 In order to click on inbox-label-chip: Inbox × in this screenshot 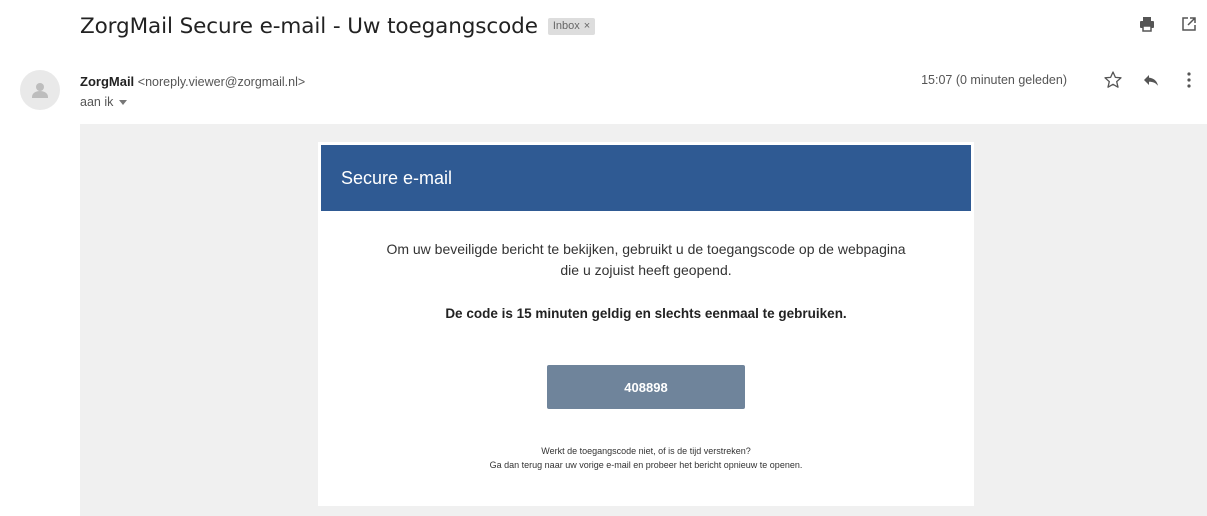, I will do `click(571, 26)`.